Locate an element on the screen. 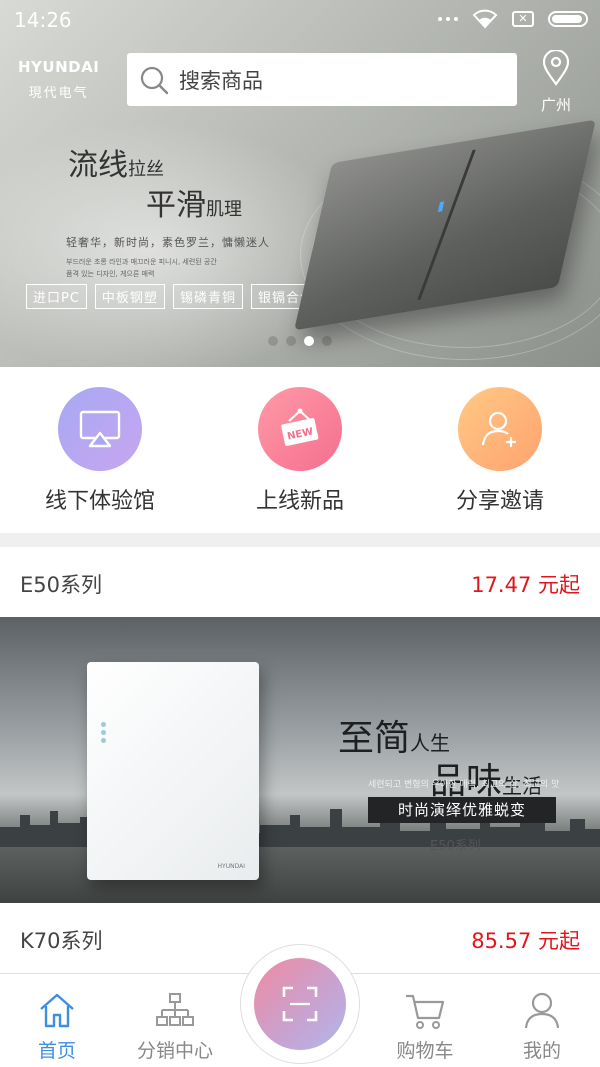  search-placeholder: 搜索商品 is located at coordinates (221, 80).